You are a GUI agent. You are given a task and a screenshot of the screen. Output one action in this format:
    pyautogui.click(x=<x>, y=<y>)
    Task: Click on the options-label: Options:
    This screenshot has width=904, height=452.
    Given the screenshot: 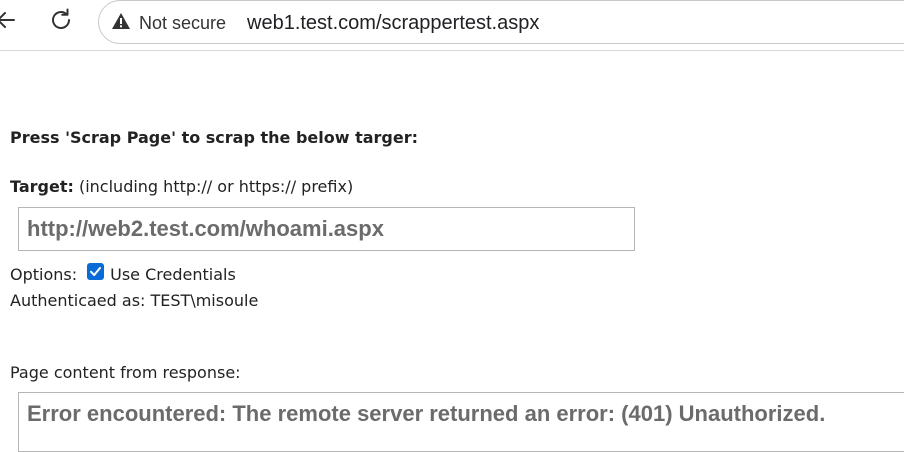 What is the action you would take?
    pyautogui.click(x=44, y=274)
    